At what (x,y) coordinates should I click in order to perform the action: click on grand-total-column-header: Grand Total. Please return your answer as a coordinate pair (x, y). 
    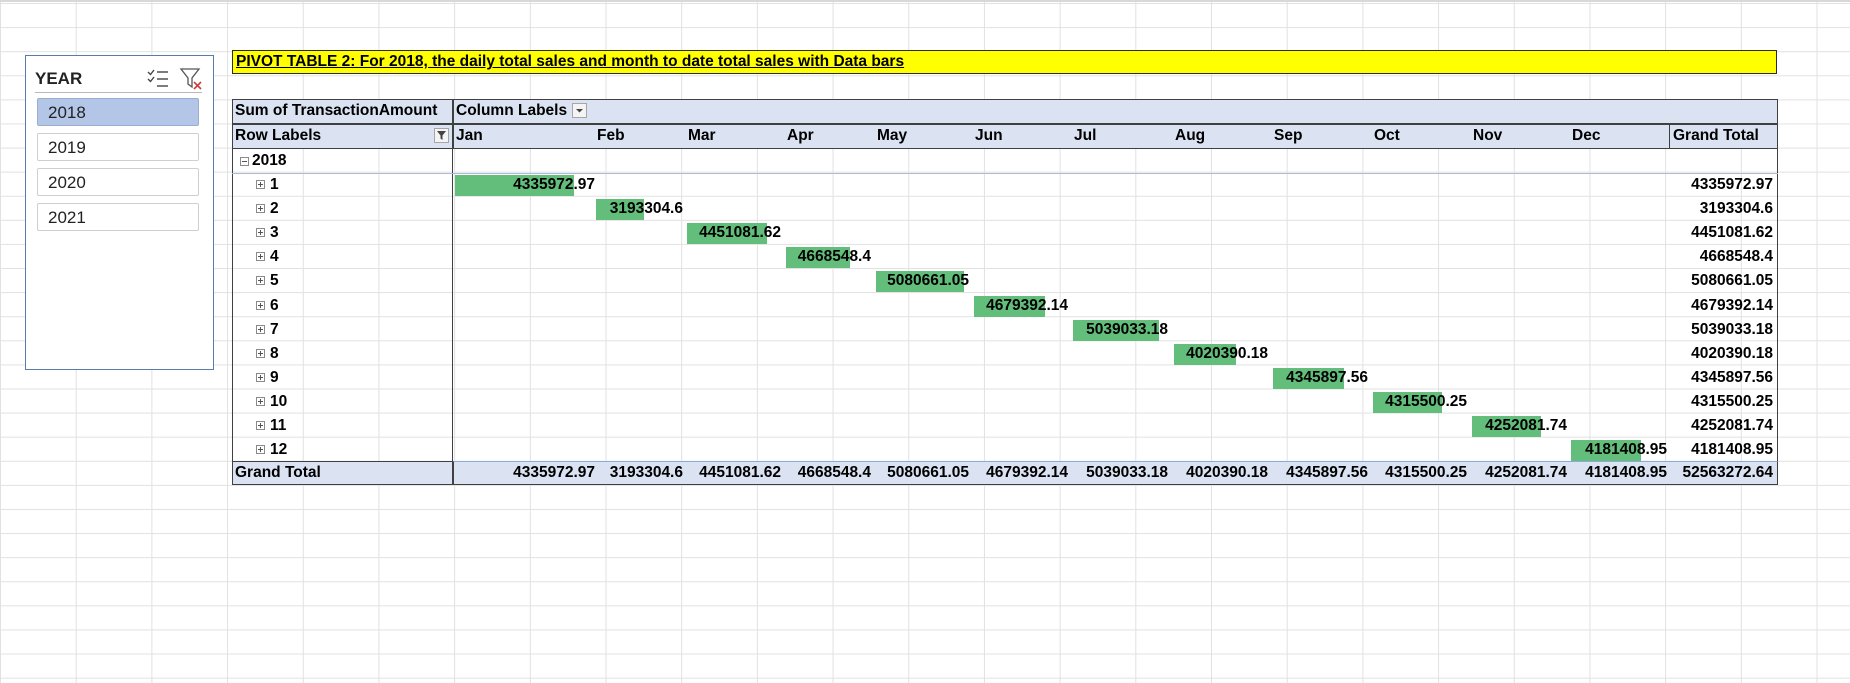
    Looking at the image, I should click on (1716, 136).